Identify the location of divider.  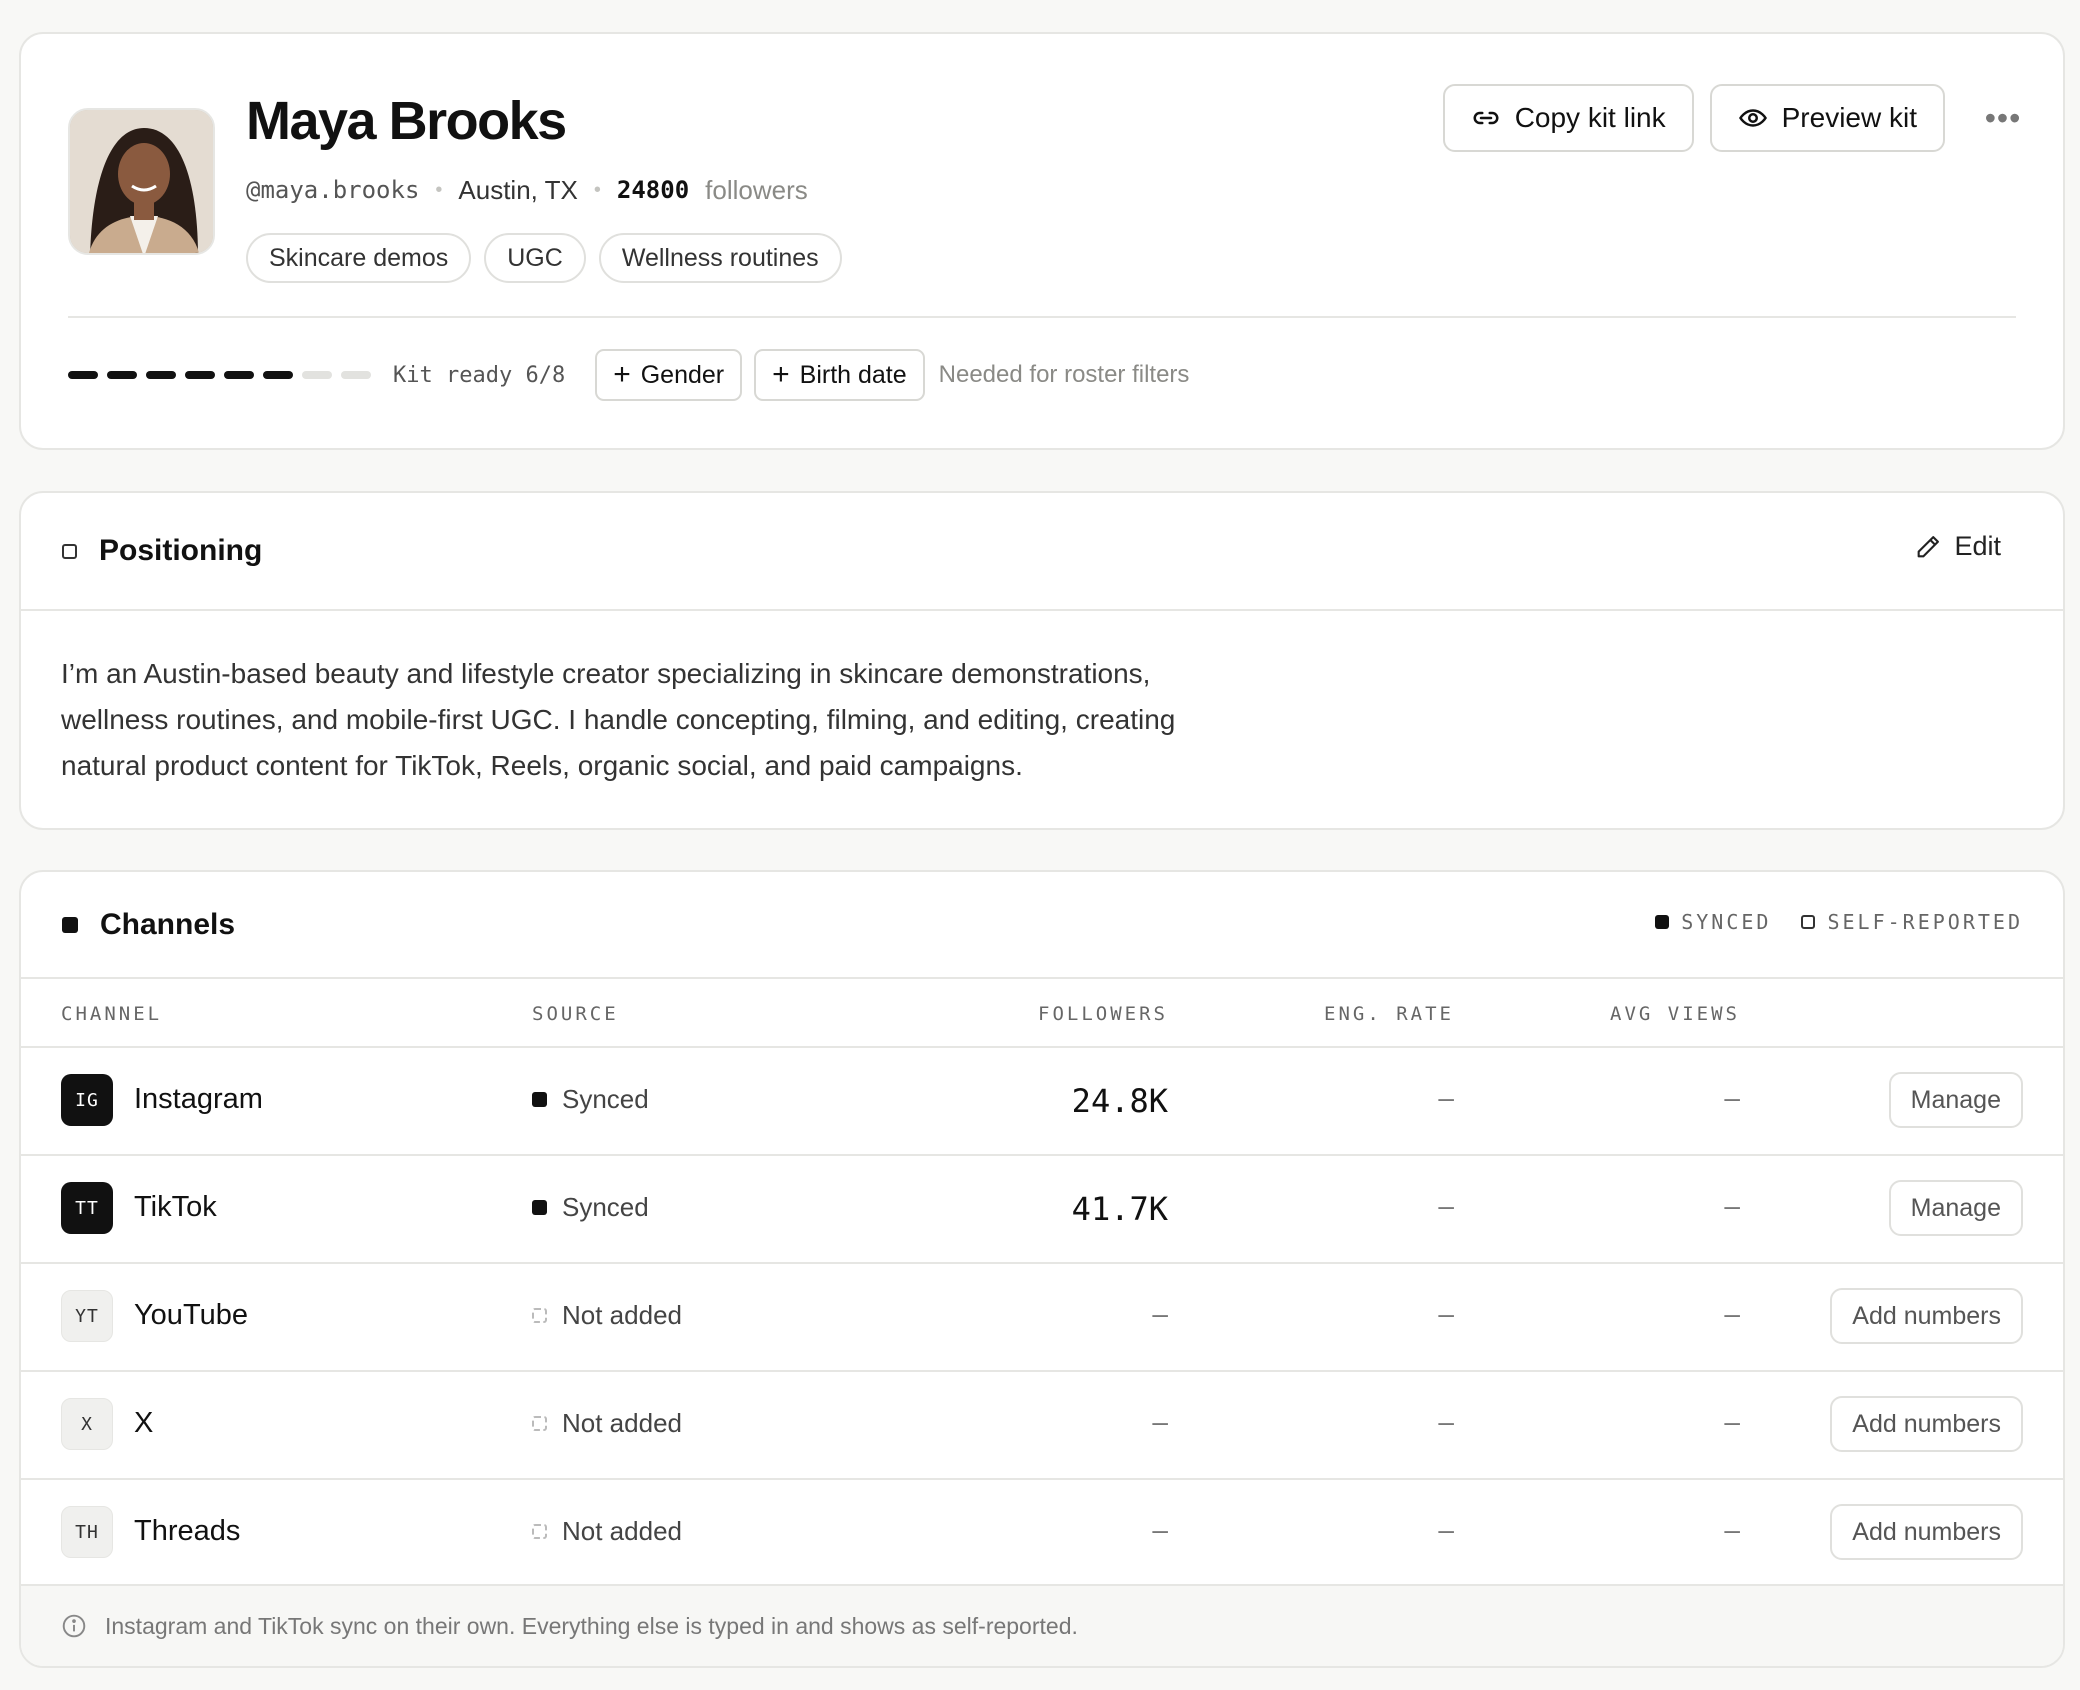
(1042, 317).